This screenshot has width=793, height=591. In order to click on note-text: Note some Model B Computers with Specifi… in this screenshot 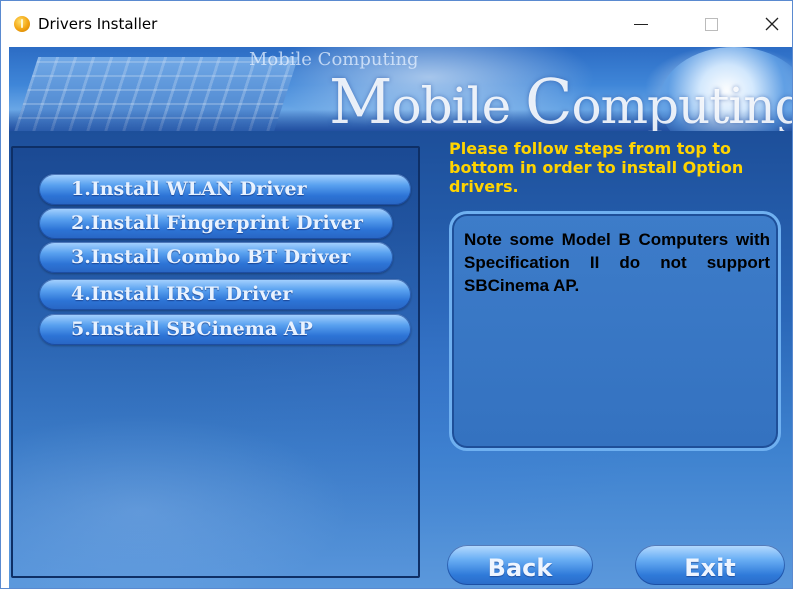, I will do `click(617, 262)`.